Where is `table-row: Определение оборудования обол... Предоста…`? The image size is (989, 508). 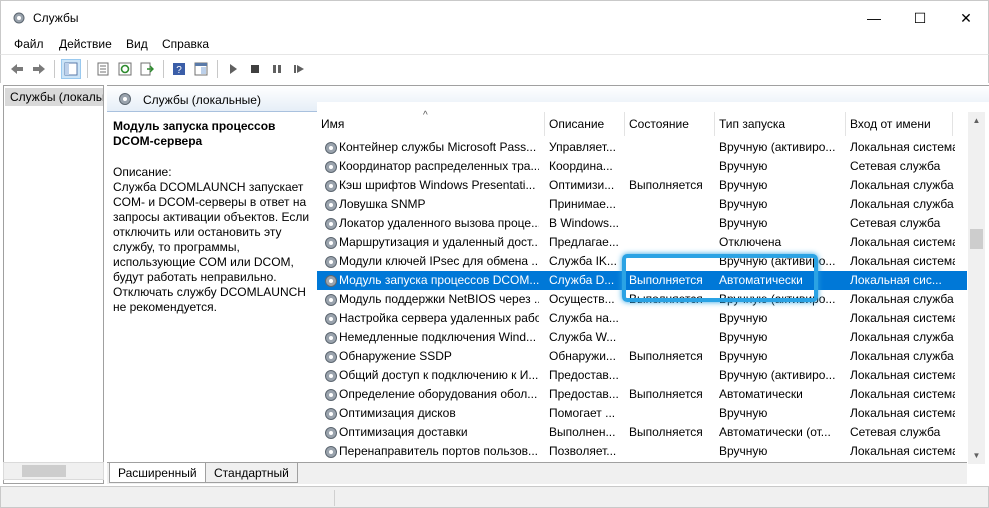 table-row: Определение оборудования обол... Предоста… is located at coordinates (642, 394).